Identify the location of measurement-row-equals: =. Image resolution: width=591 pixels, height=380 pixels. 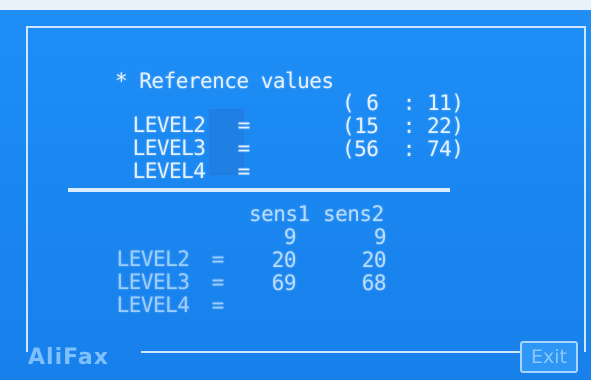
(218, 305).